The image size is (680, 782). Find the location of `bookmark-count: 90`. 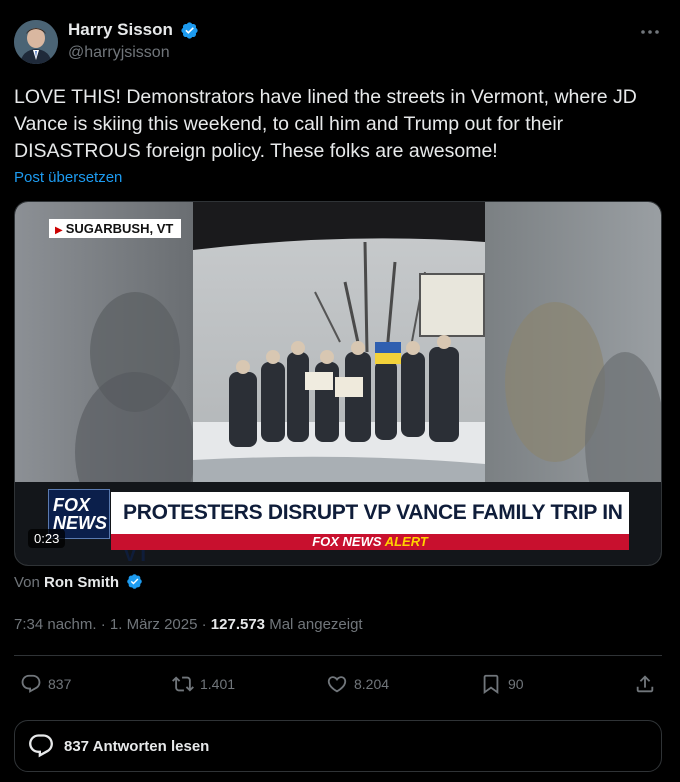

bookmark-count: 90 is located at coordinates (516, 684).